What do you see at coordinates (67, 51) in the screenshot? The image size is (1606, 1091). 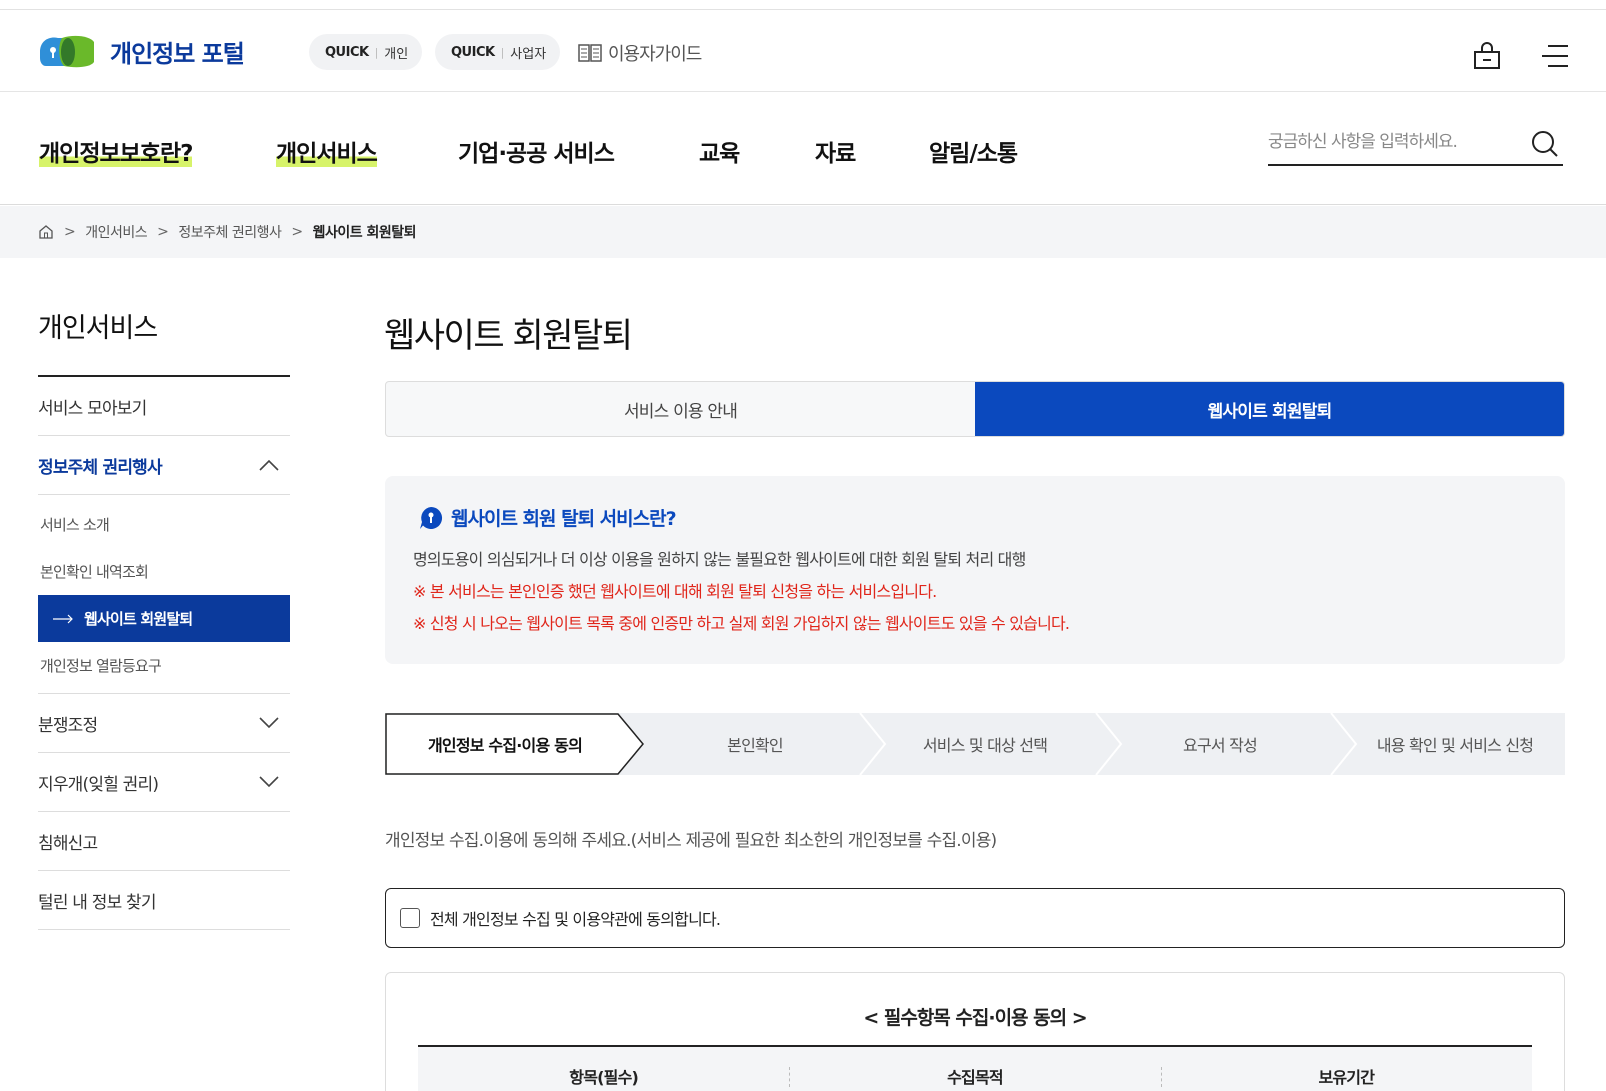 I see `logo-mark-icon` at bounding box center [67, 51].